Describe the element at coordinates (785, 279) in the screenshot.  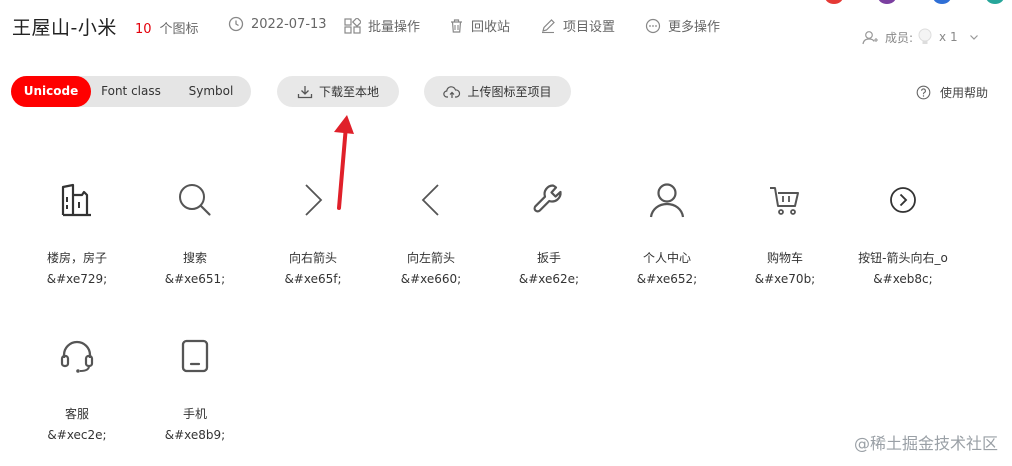
I see `icon-code: &#xe70b;` at that location.